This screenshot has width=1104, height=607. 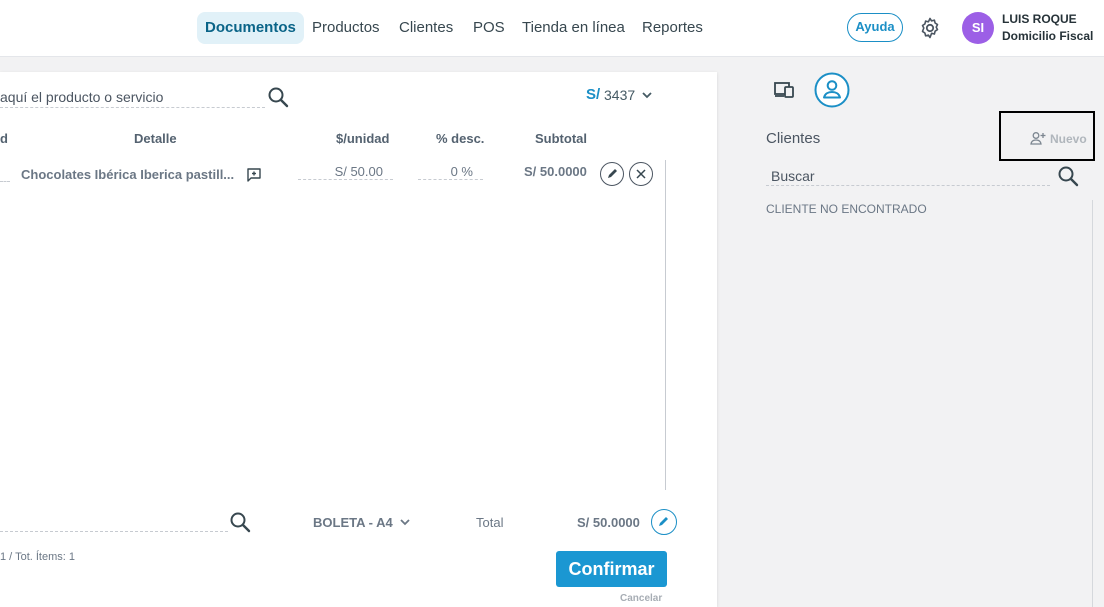 I want to click on add-user-icon, so click(x=1038, y=138).